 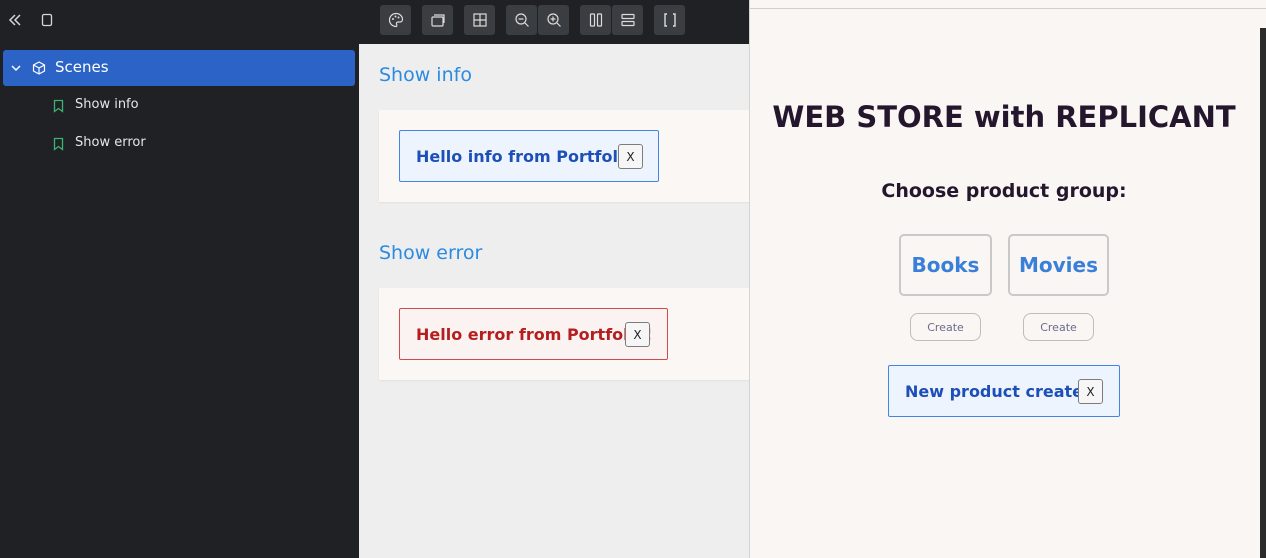 I want to click on layers-icon, so click(x=437, y=20).